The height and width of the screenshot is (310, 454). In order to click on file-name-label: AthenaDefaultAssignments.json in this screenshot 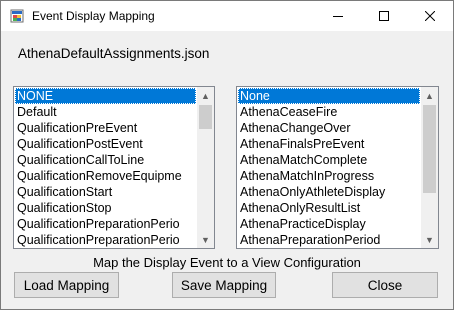, I will do `click(114, 53)`.